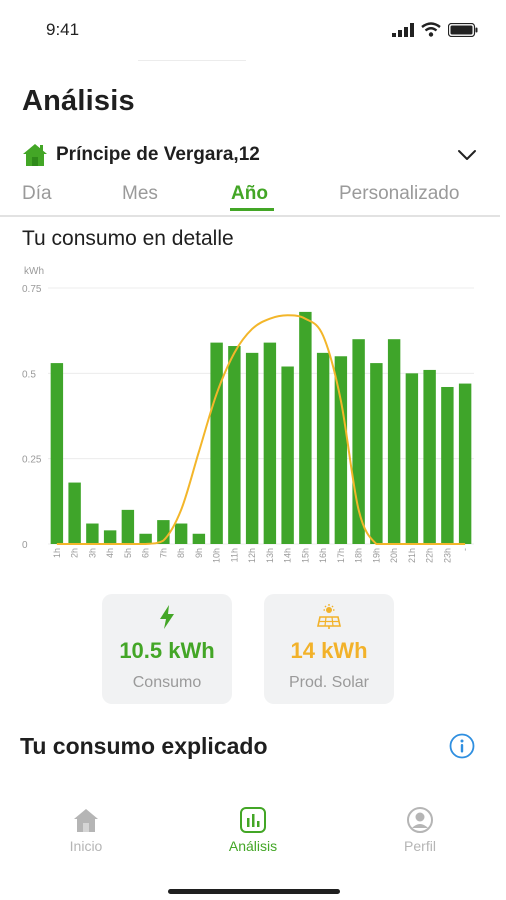  What do you see at coordinates (430, 555) in the screenshot?
I see `x-tick-label: 22h` at bounding box center [430, 555].